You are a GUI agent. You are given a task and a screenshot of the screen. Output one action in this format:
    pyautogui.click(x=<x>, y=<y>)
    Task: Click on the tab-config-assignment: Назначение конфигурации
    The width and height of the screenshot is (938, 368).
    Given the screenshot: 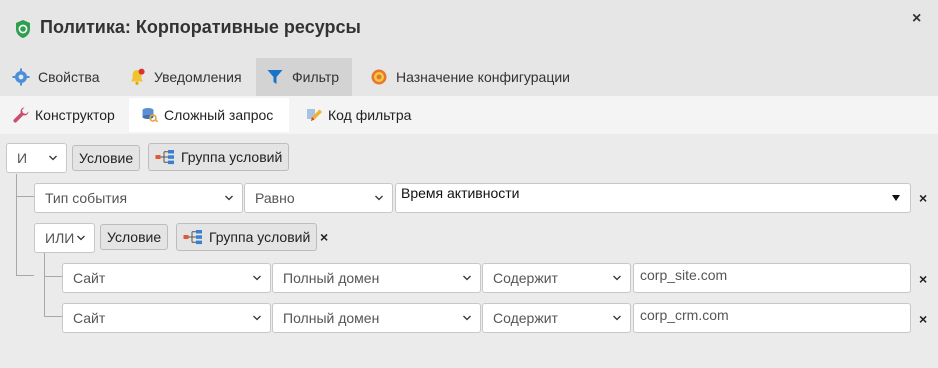 What is the action you would take?
    pyautogui.click(x=470, y=77)
    